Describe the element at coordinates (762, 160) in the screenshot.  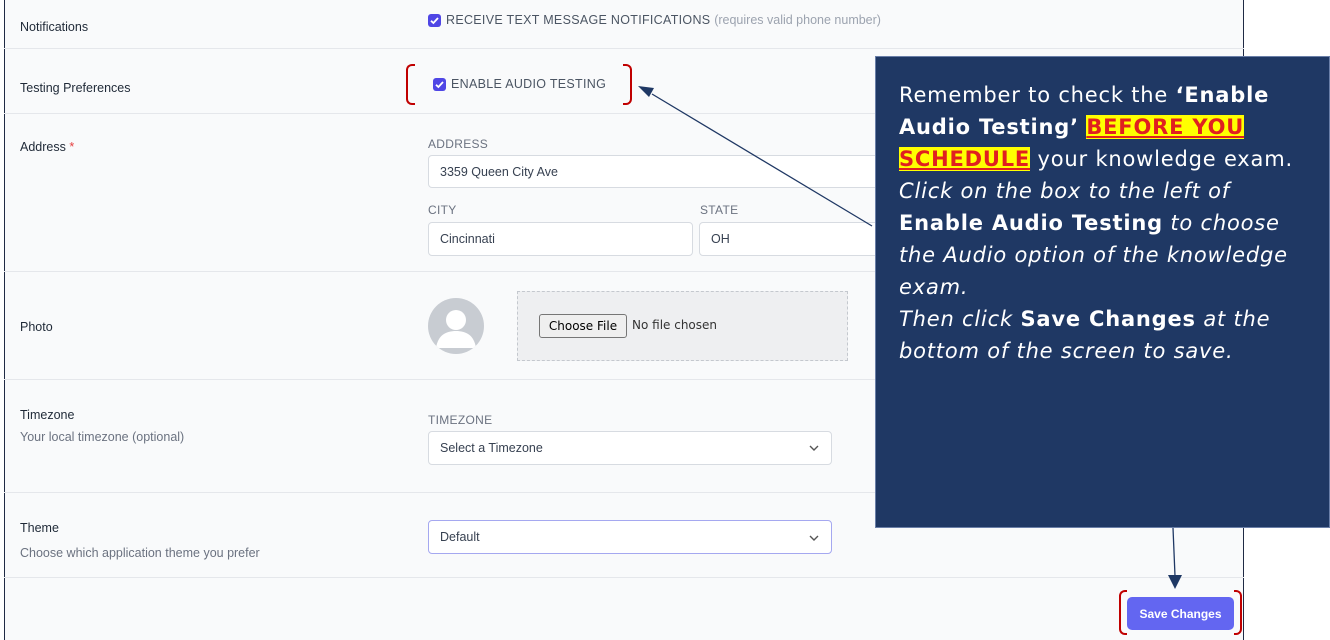
I see `arrow-to-audio-checkbox` at that location.